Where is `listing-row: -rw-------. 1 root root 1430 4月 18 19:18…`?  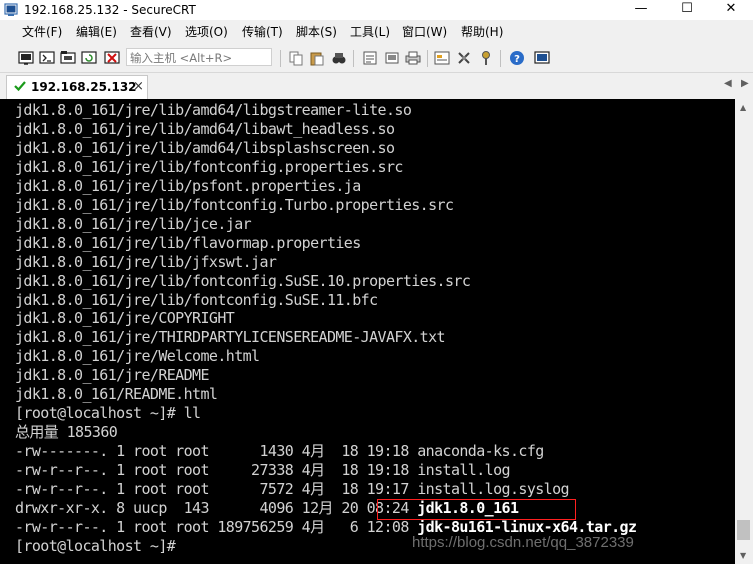 listing-row: -rw-------. 1 root root 1430 4月 18 19:18… is located at coordinates (279, 451).